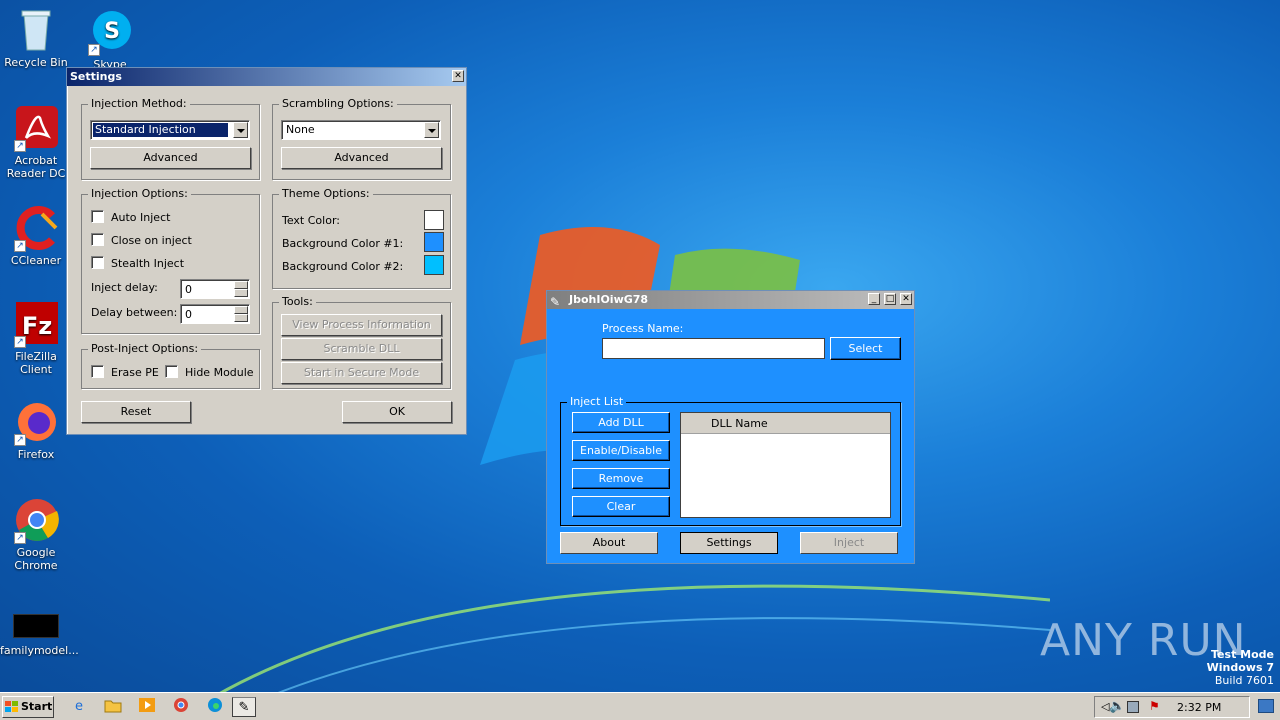 This screenshot has height=720, width=1280. I want to click on minimize-icon: _, so click(874, 299).